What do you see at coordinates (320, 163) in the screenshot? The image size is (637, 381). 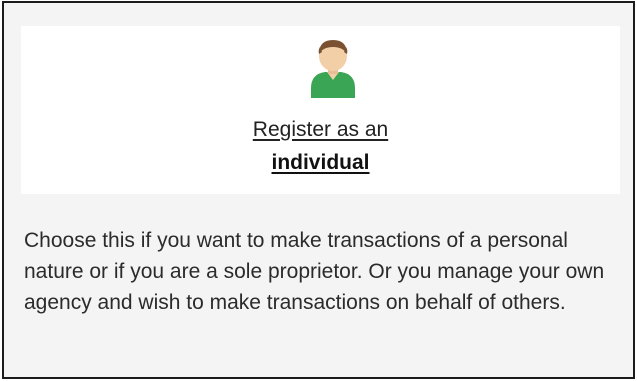 I see `register-link-emphasis: individual` at bounding box center [320, 163].